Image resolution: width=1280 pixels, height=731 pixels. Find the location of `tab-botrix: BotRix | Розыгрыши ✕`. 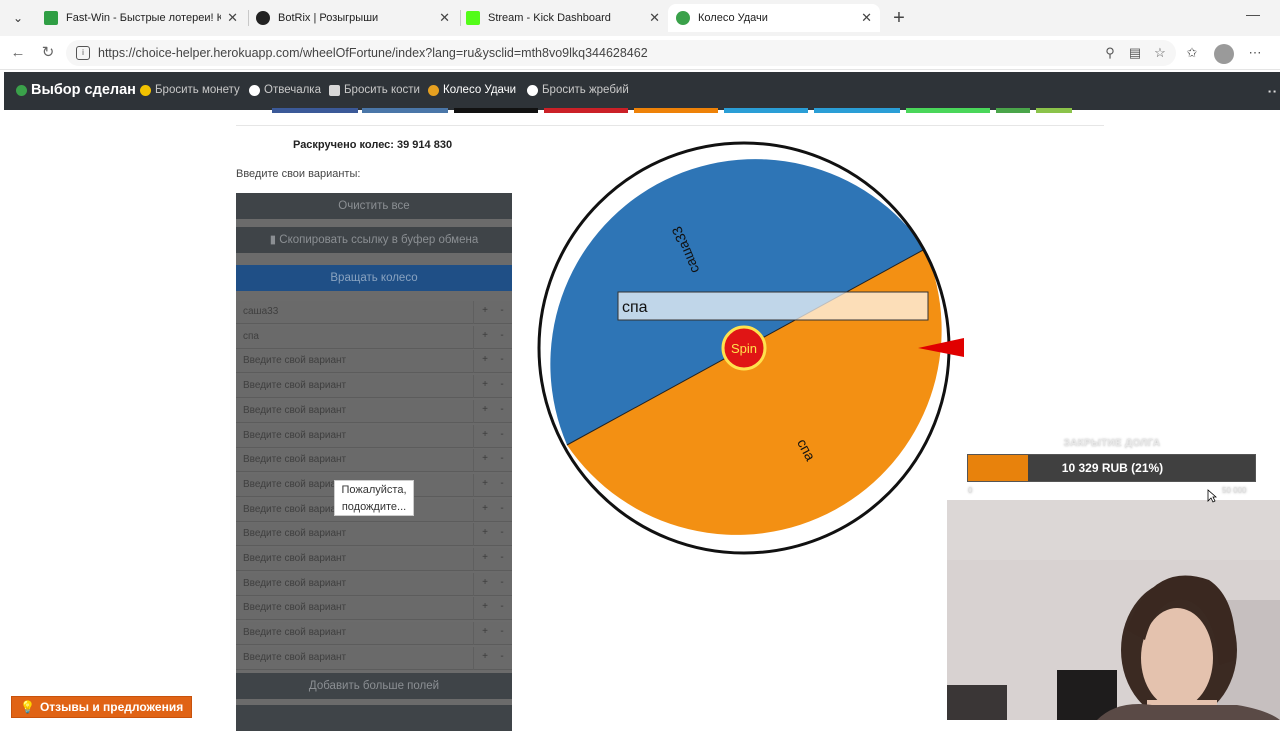

tab-botrix: BotRix | Розыгрыши ✕ is located at coordinates (353, 18).